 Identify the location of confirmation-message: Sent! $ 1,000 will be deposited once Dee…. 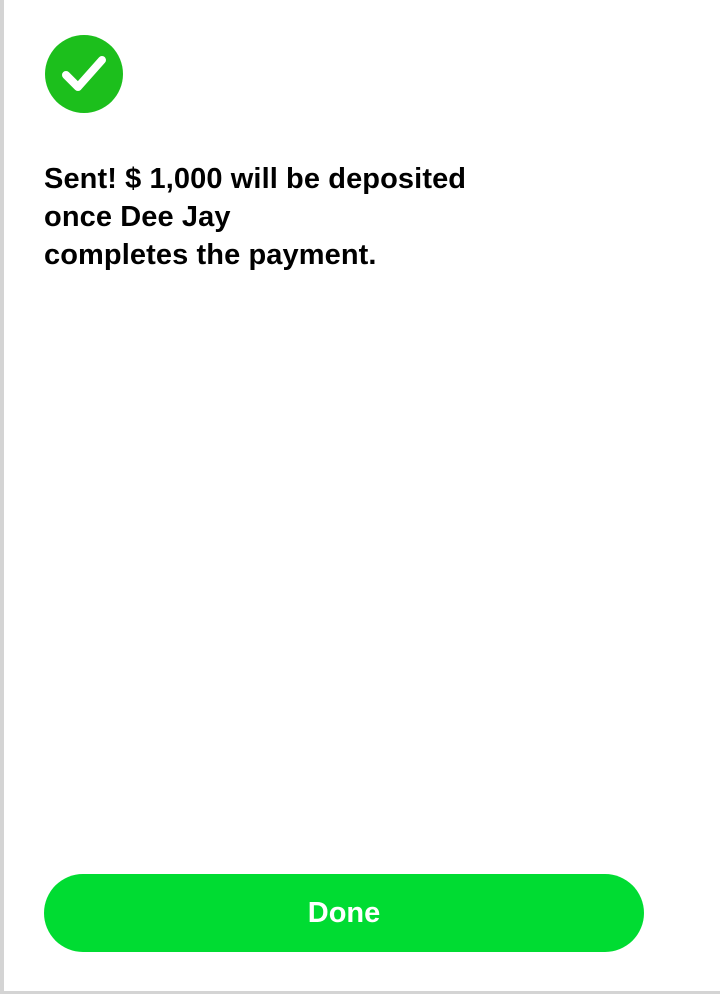
(279, 217).